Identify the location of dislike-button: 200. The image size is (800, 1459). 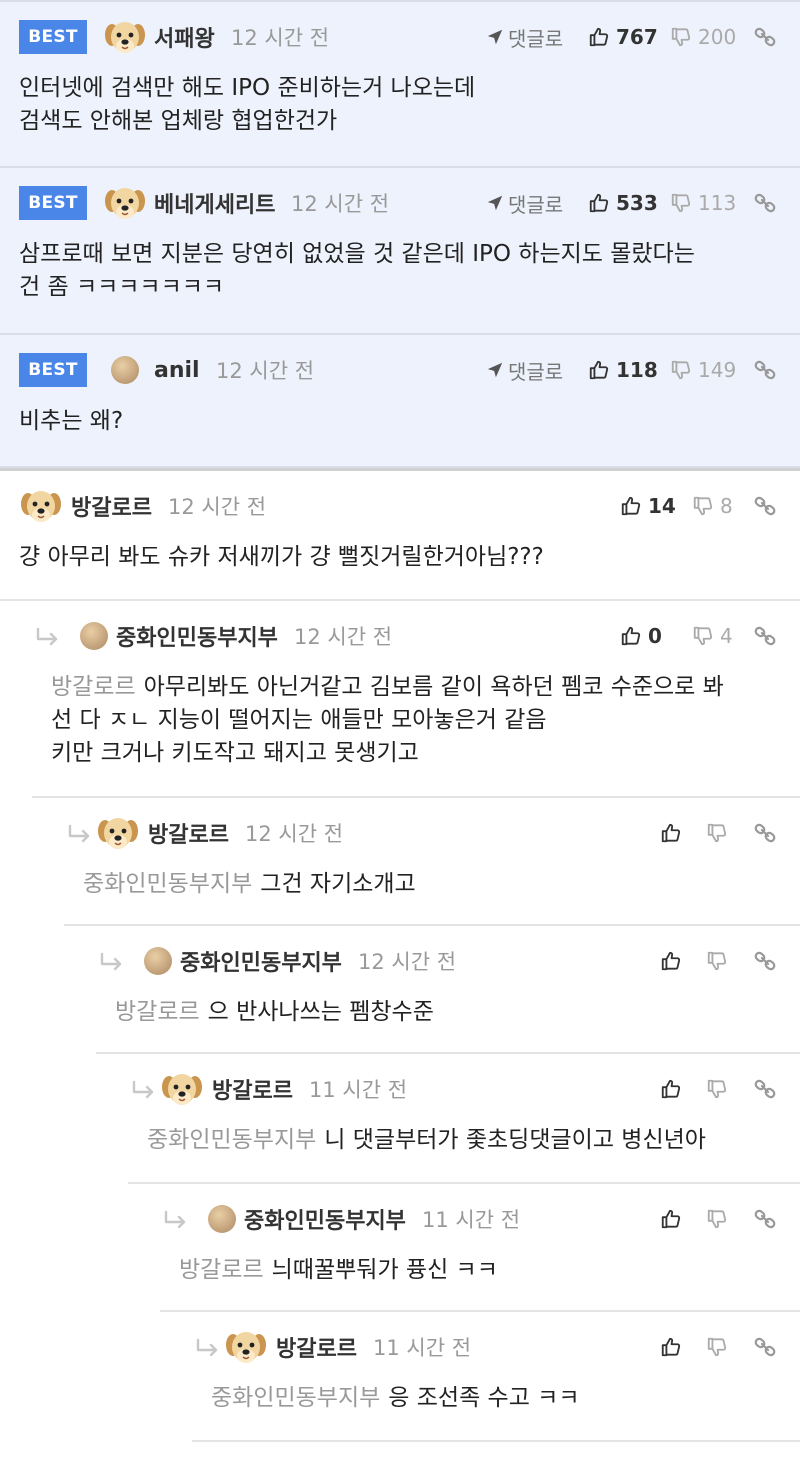
(703, 37).